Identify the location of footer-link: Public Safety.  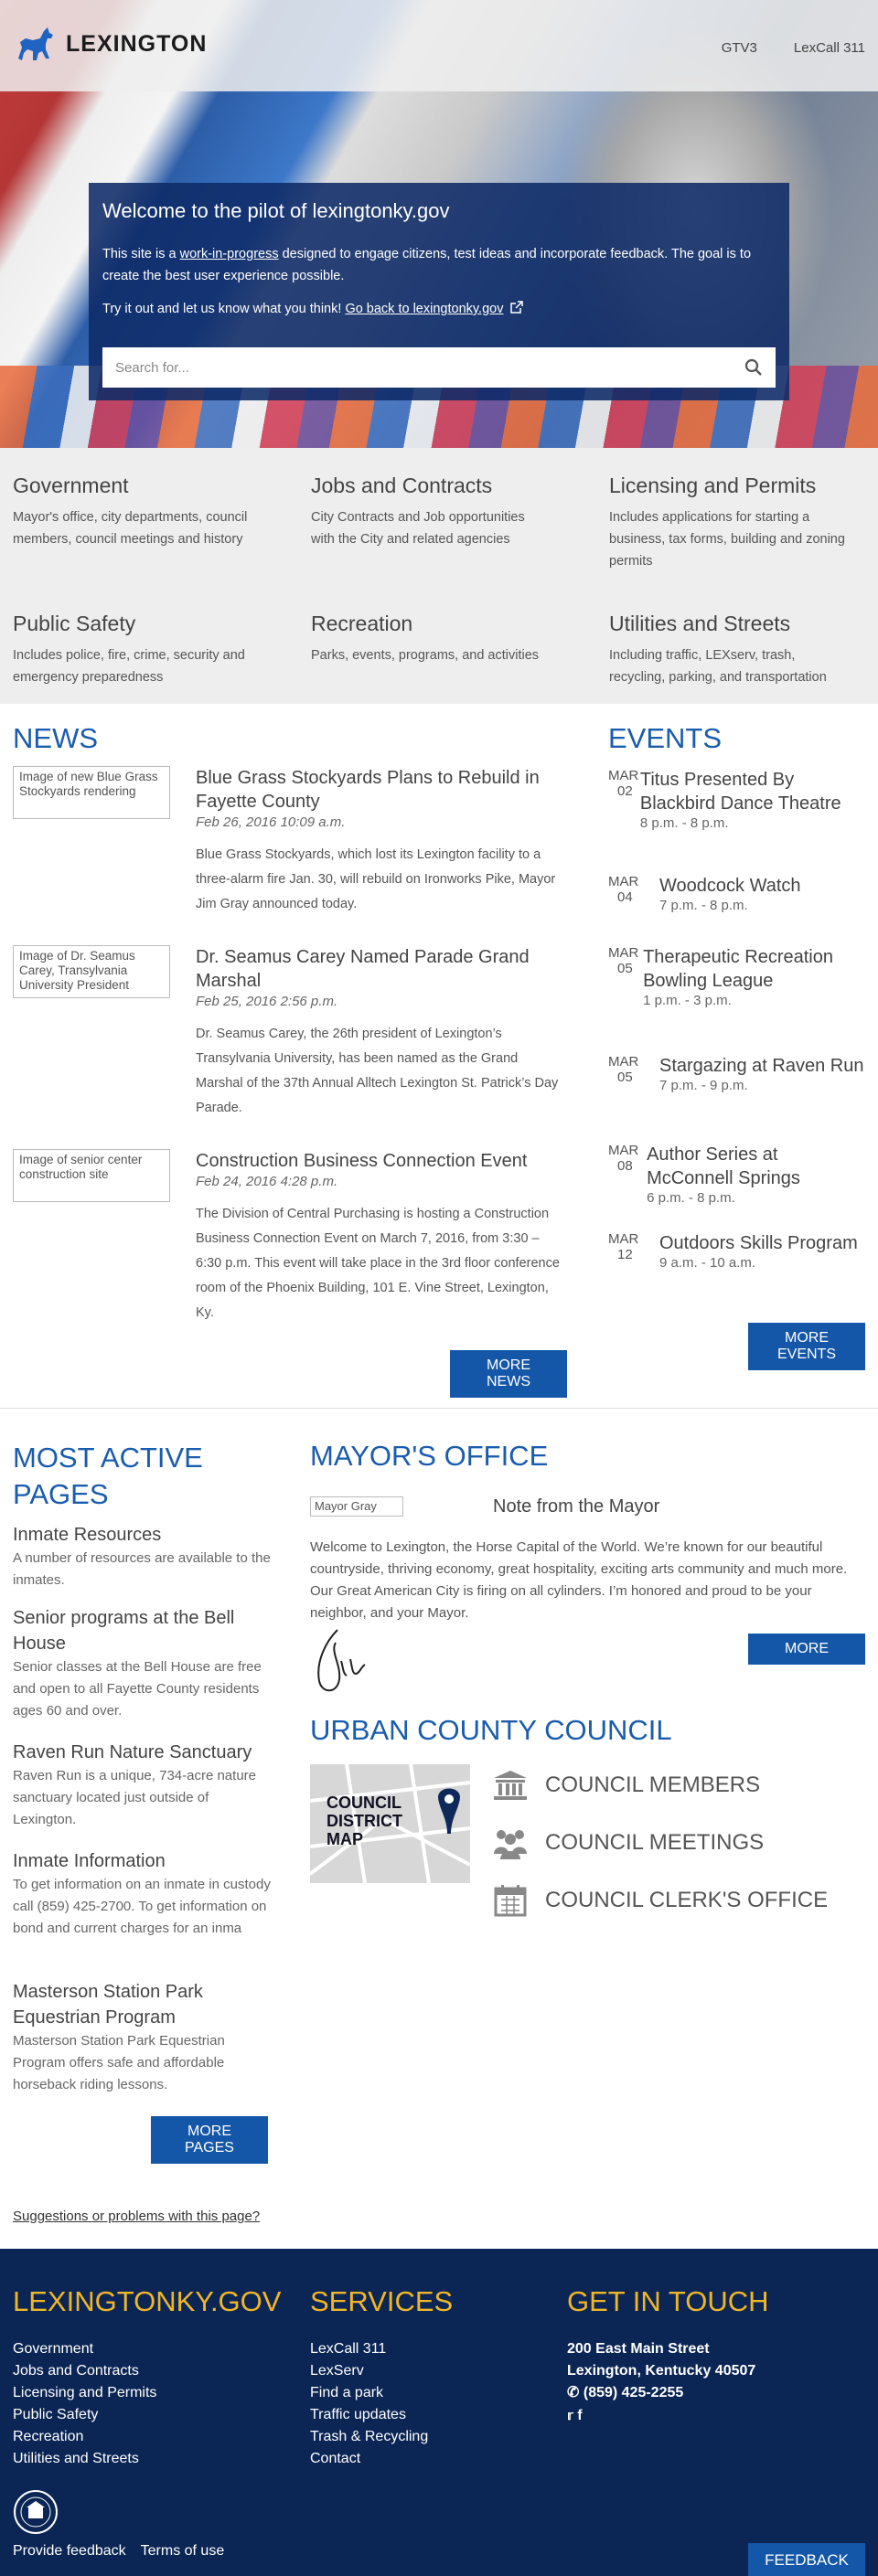
(84, 2415).